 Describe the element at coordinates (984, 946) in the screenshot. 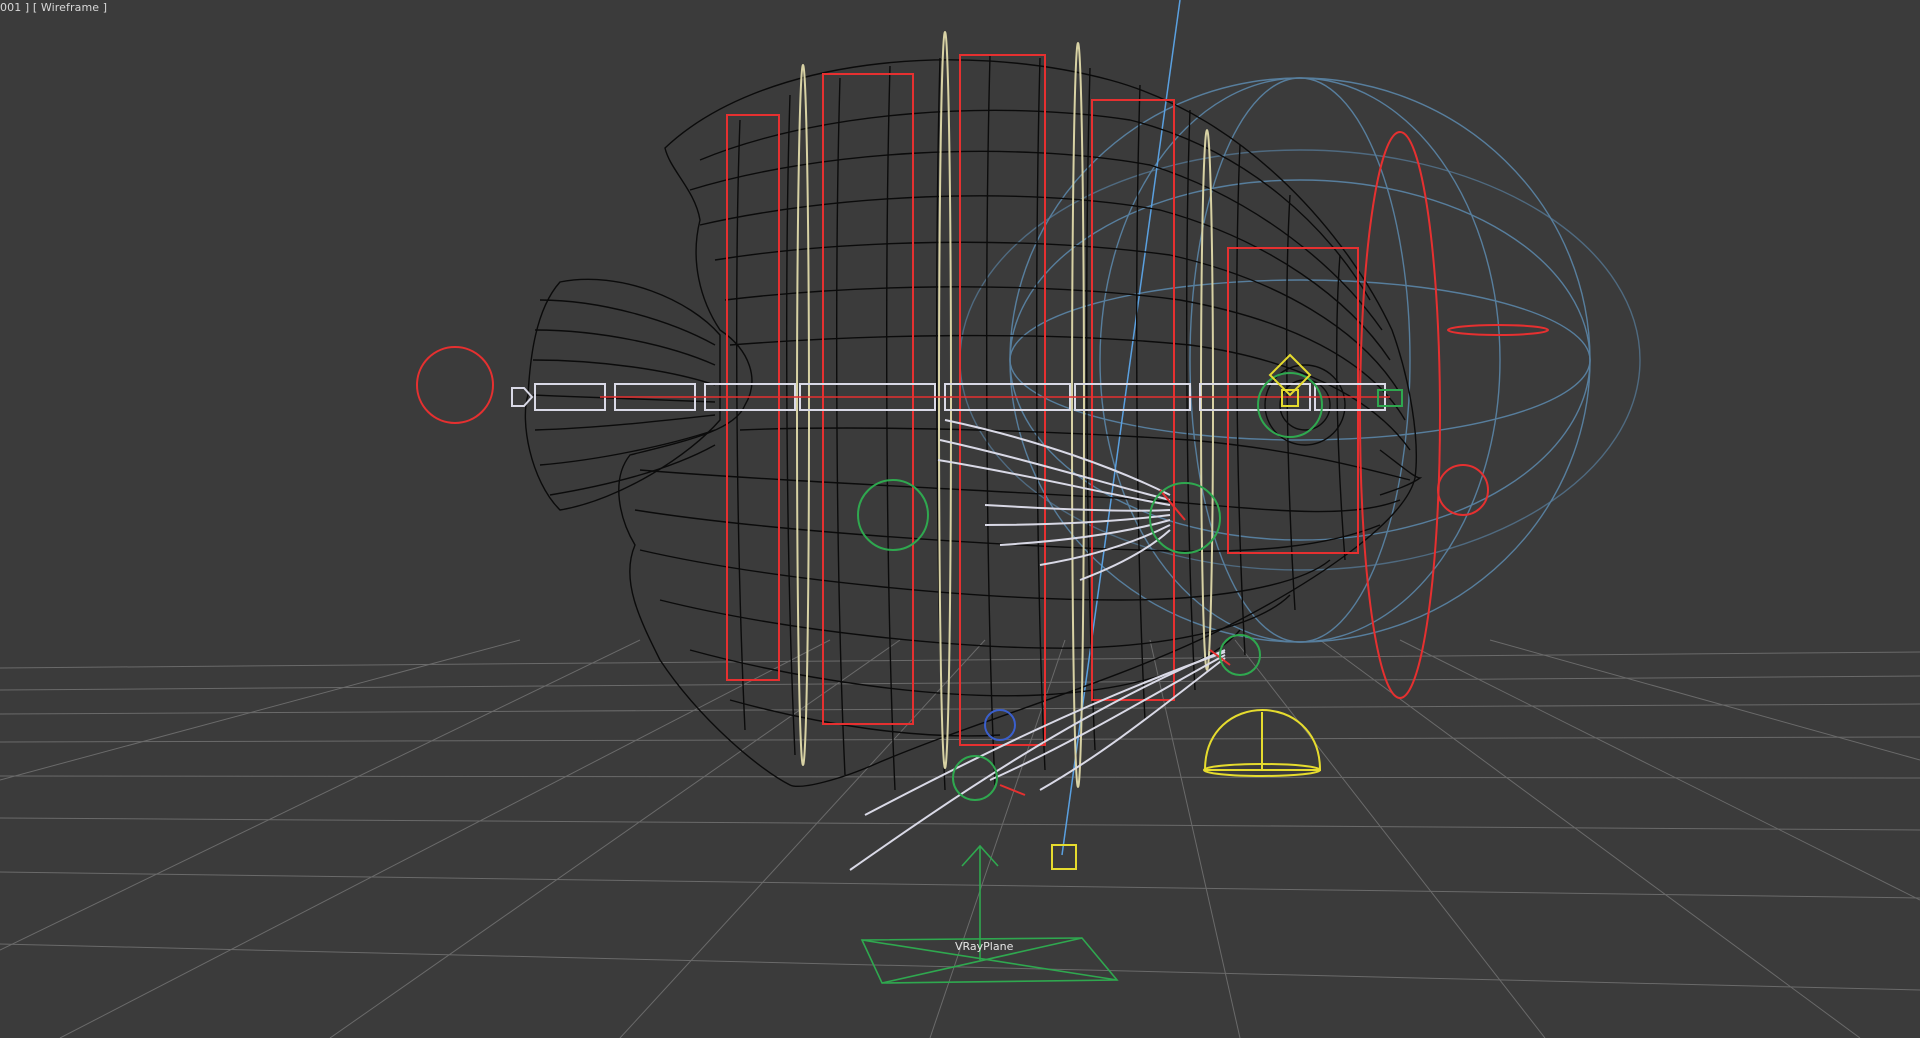

I see `vray-plane-label: VRayPlane` at that location.